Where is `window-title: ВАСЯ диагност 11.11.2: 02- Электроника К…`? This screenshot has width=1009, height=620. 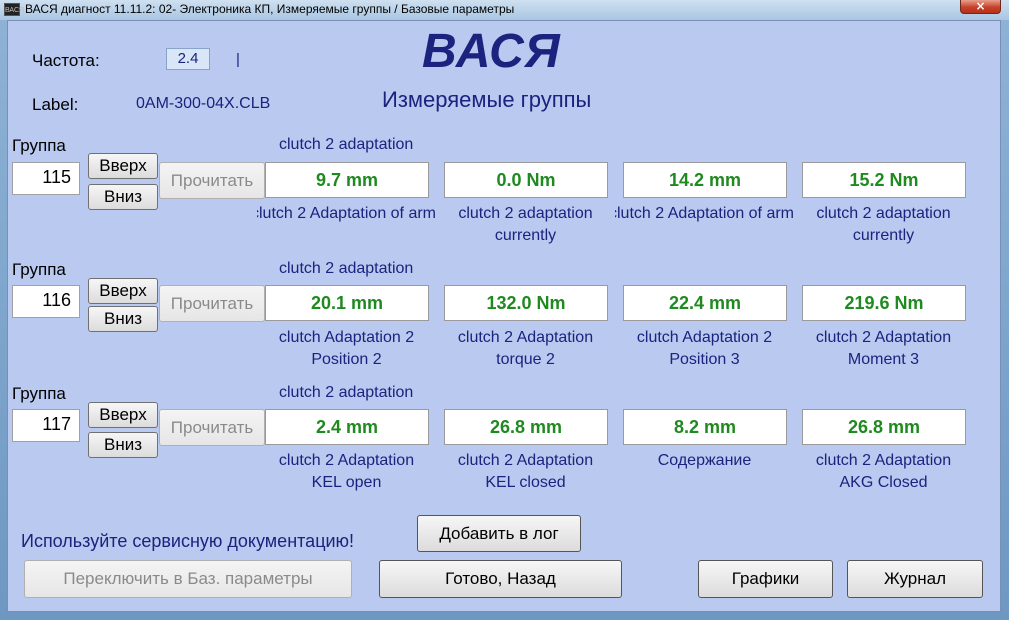
window-title: ВАСЯ диагност 11.11.2: 02- Электроника К… is located at coordinates (270, 9).